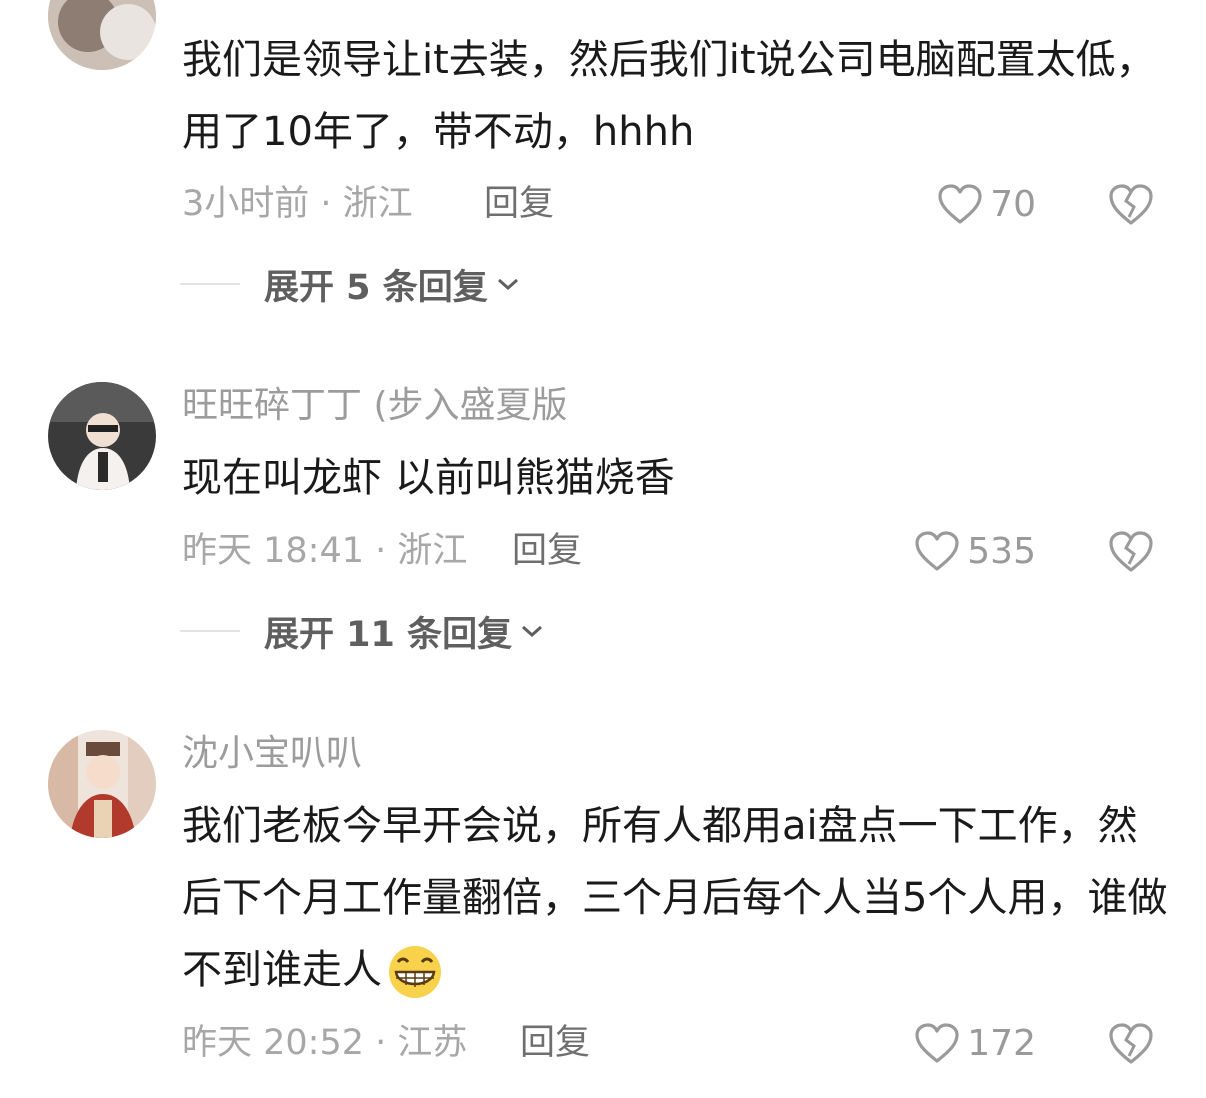 This screenshot has height=1098, width=1206. I want to click on like-button: 535, so click(974, 551).